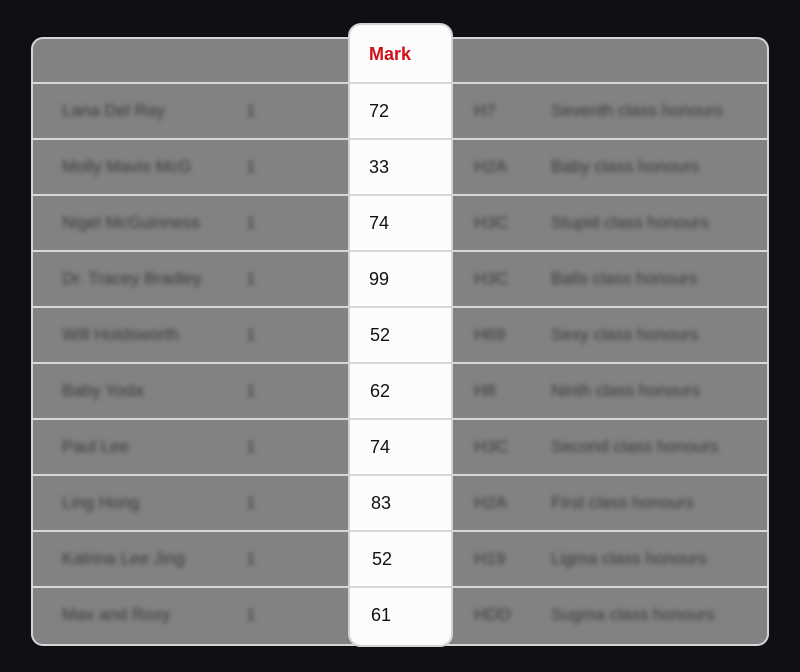 This screenshot has width=800, height=672. What do you see at coordinates (622, 502) in the screenshot?
I see `honours-class: First class honours` at bounding box center [622, 502].